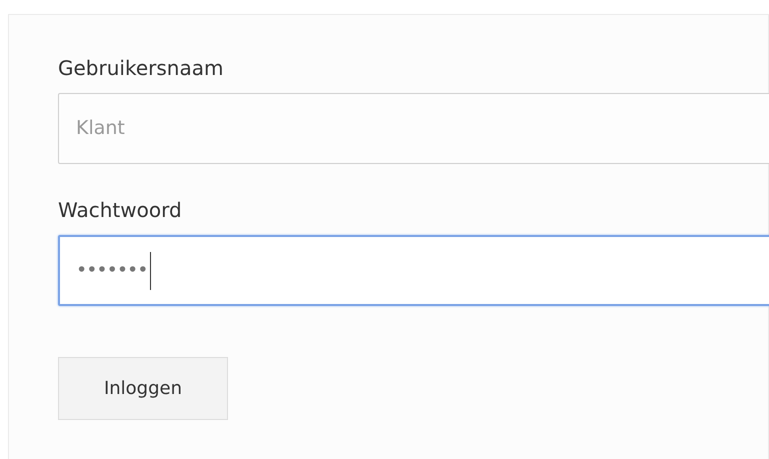  I want to click on field-label: Wachtwoord, so click(120, 210).